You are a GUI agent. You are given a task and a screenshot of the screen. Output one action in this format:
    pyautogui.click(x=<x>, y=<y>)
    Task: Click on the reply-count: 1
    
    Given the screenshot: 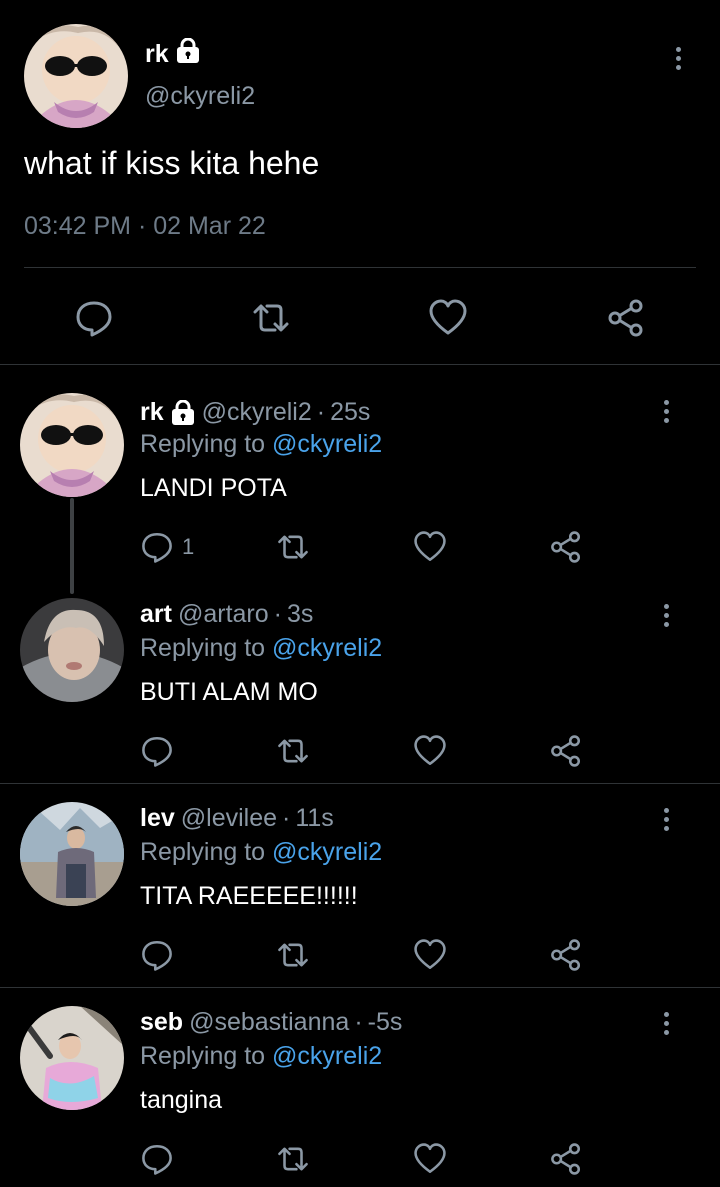 What is the action you would take?
    pyautogui.click(x=188, y=546)
    